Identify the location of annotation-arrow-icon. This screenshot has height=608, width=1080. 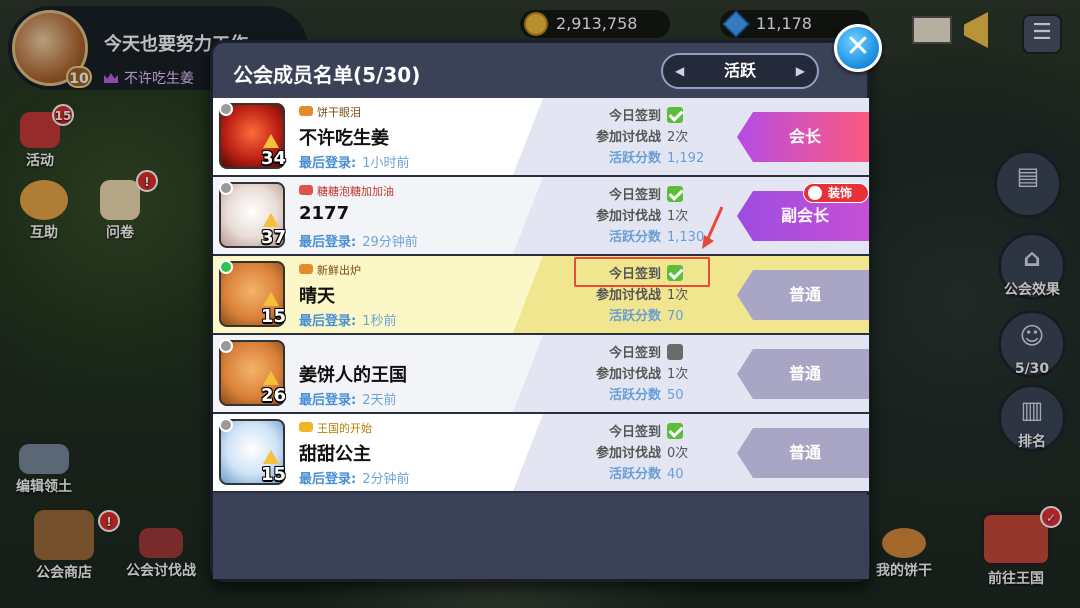
(713, 227).